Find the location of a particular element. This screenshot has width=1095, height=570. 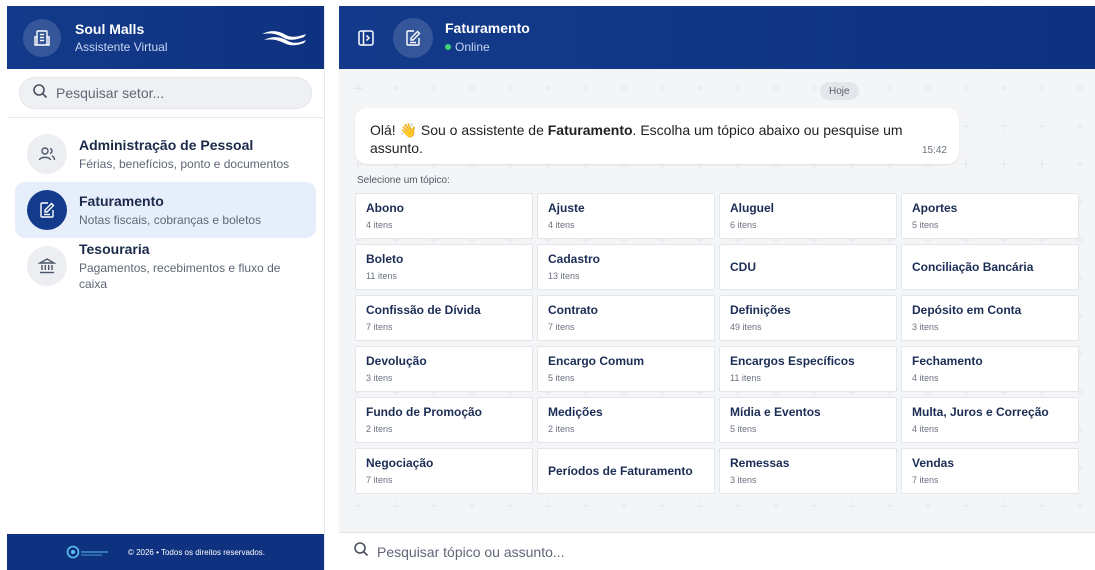

sector-search is located at coordinates (165, 93).